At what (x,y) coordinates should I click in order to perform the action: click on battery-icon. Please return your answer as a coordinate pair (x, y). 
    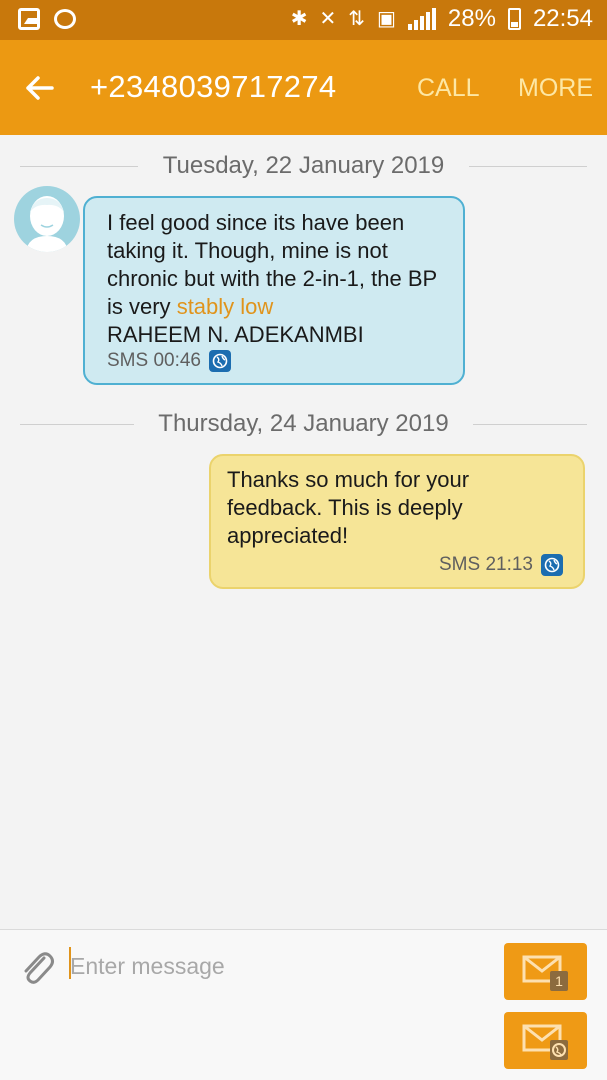
    Looking at the image, I should click on (514, 19).